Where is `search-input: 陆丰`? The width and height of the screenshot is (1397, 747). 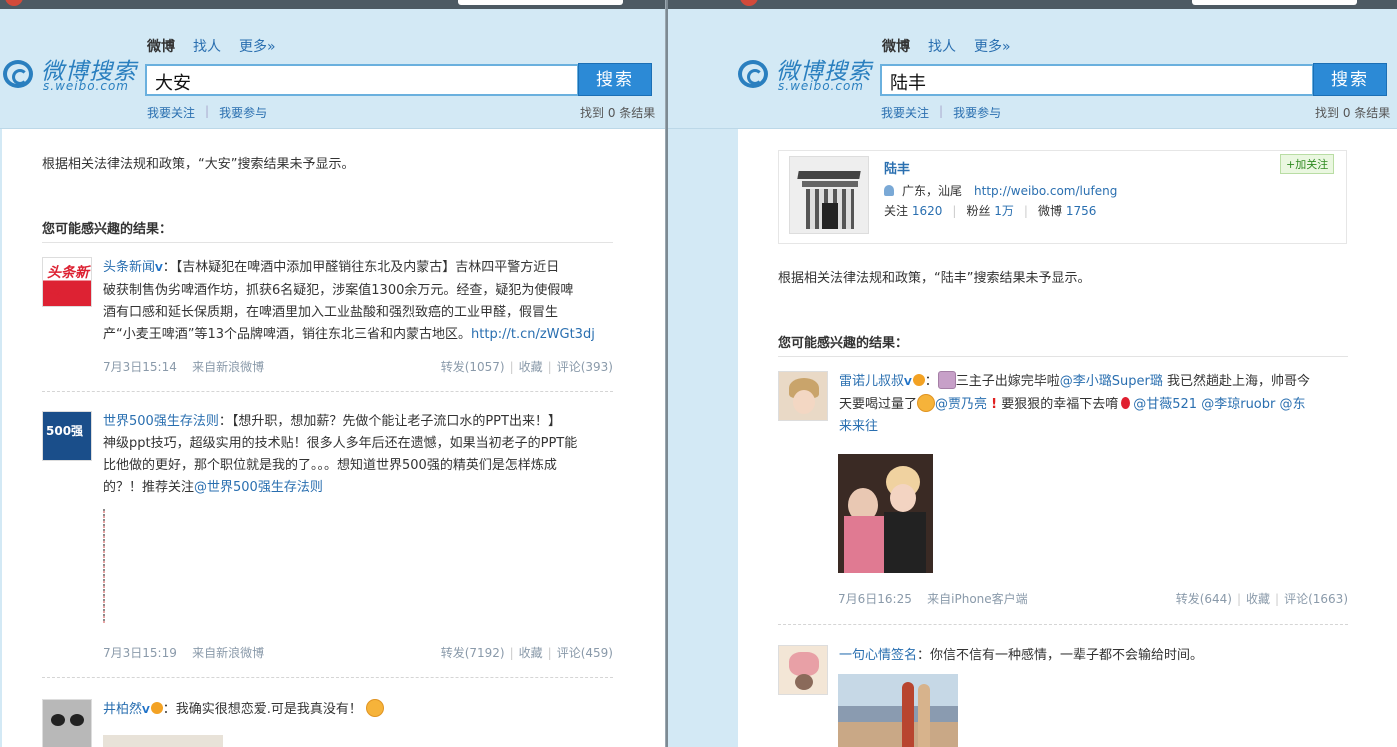
search-input: 陆丰 is located at coordinates (1097, 80).